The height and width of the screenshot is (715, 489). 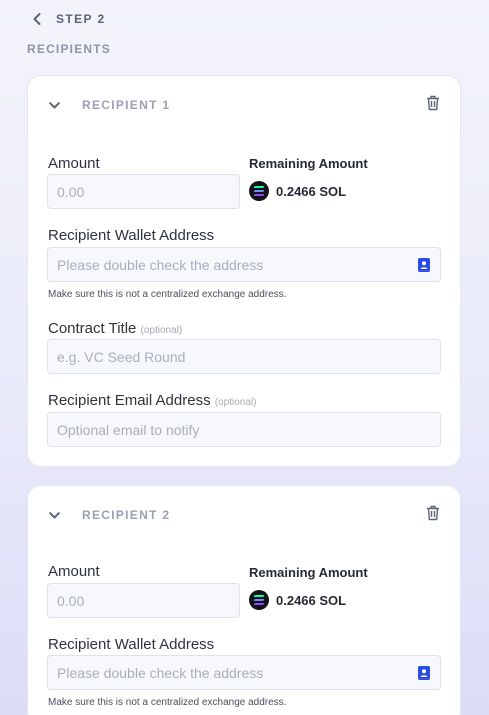 I want to click on step-header: STEP 2, so click(x=68, y=19).